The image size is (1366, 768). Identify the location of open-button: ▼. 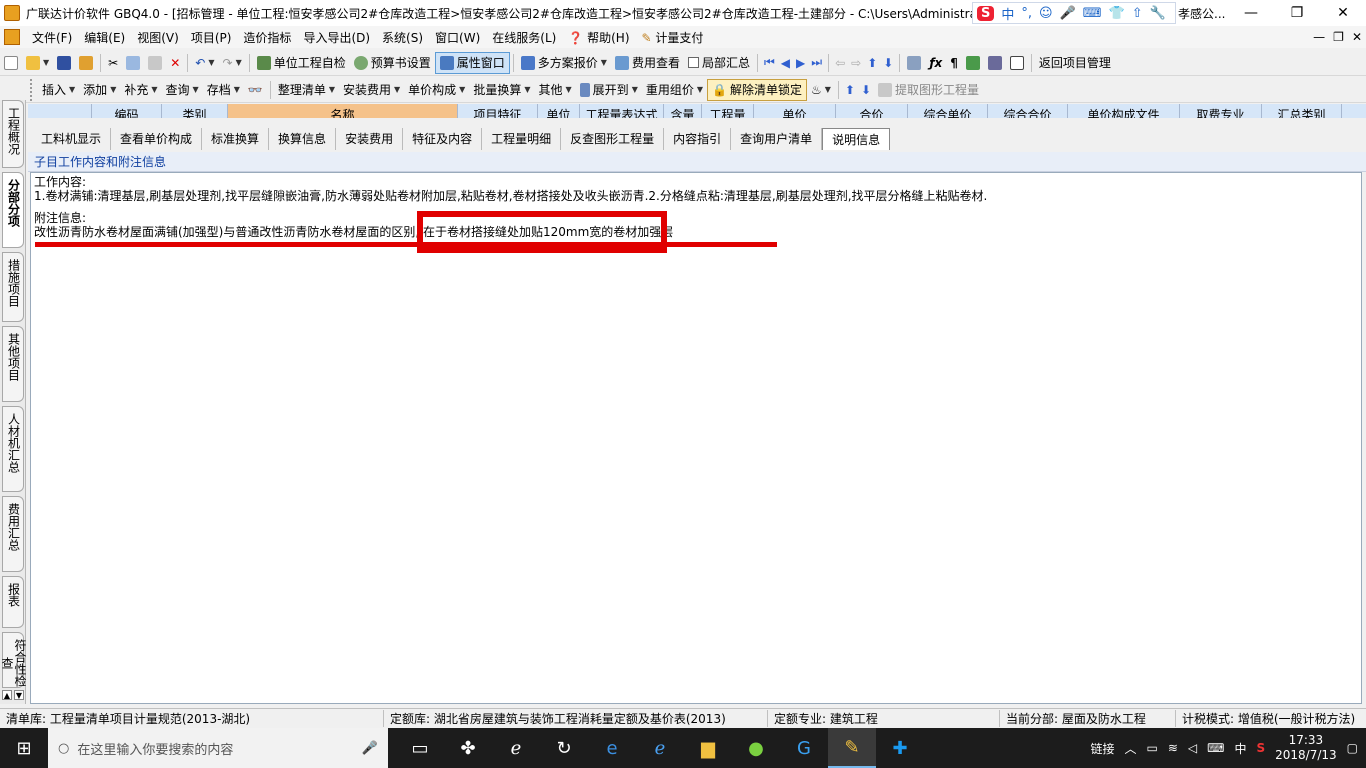
(37, 63).